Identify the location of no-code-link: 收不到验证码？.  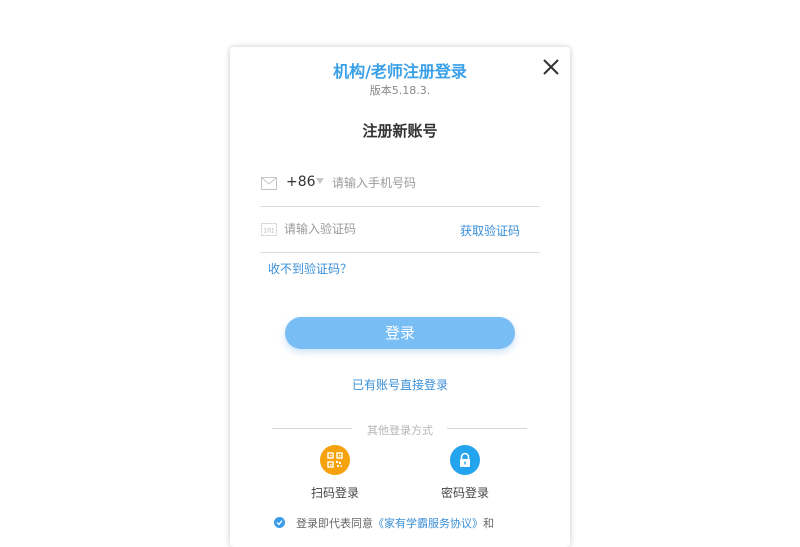
(310, 268).